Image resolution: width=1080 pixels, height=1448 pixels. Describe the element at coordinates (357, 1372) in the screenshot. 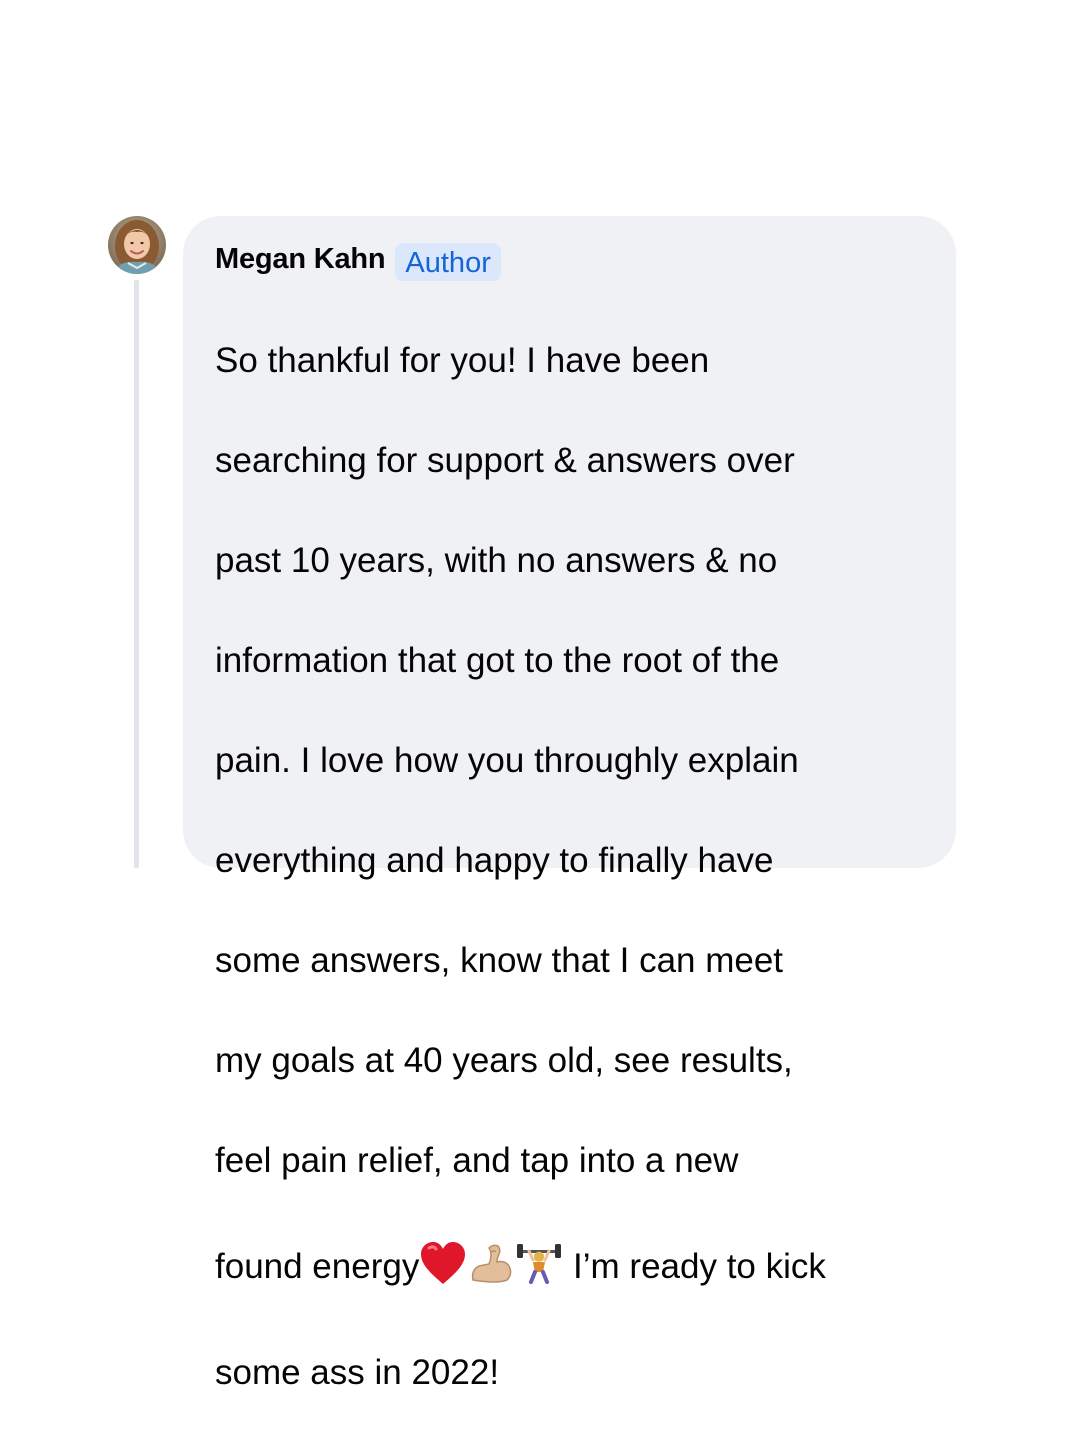

I see `comment-line: some ass in 2022!` at that location.